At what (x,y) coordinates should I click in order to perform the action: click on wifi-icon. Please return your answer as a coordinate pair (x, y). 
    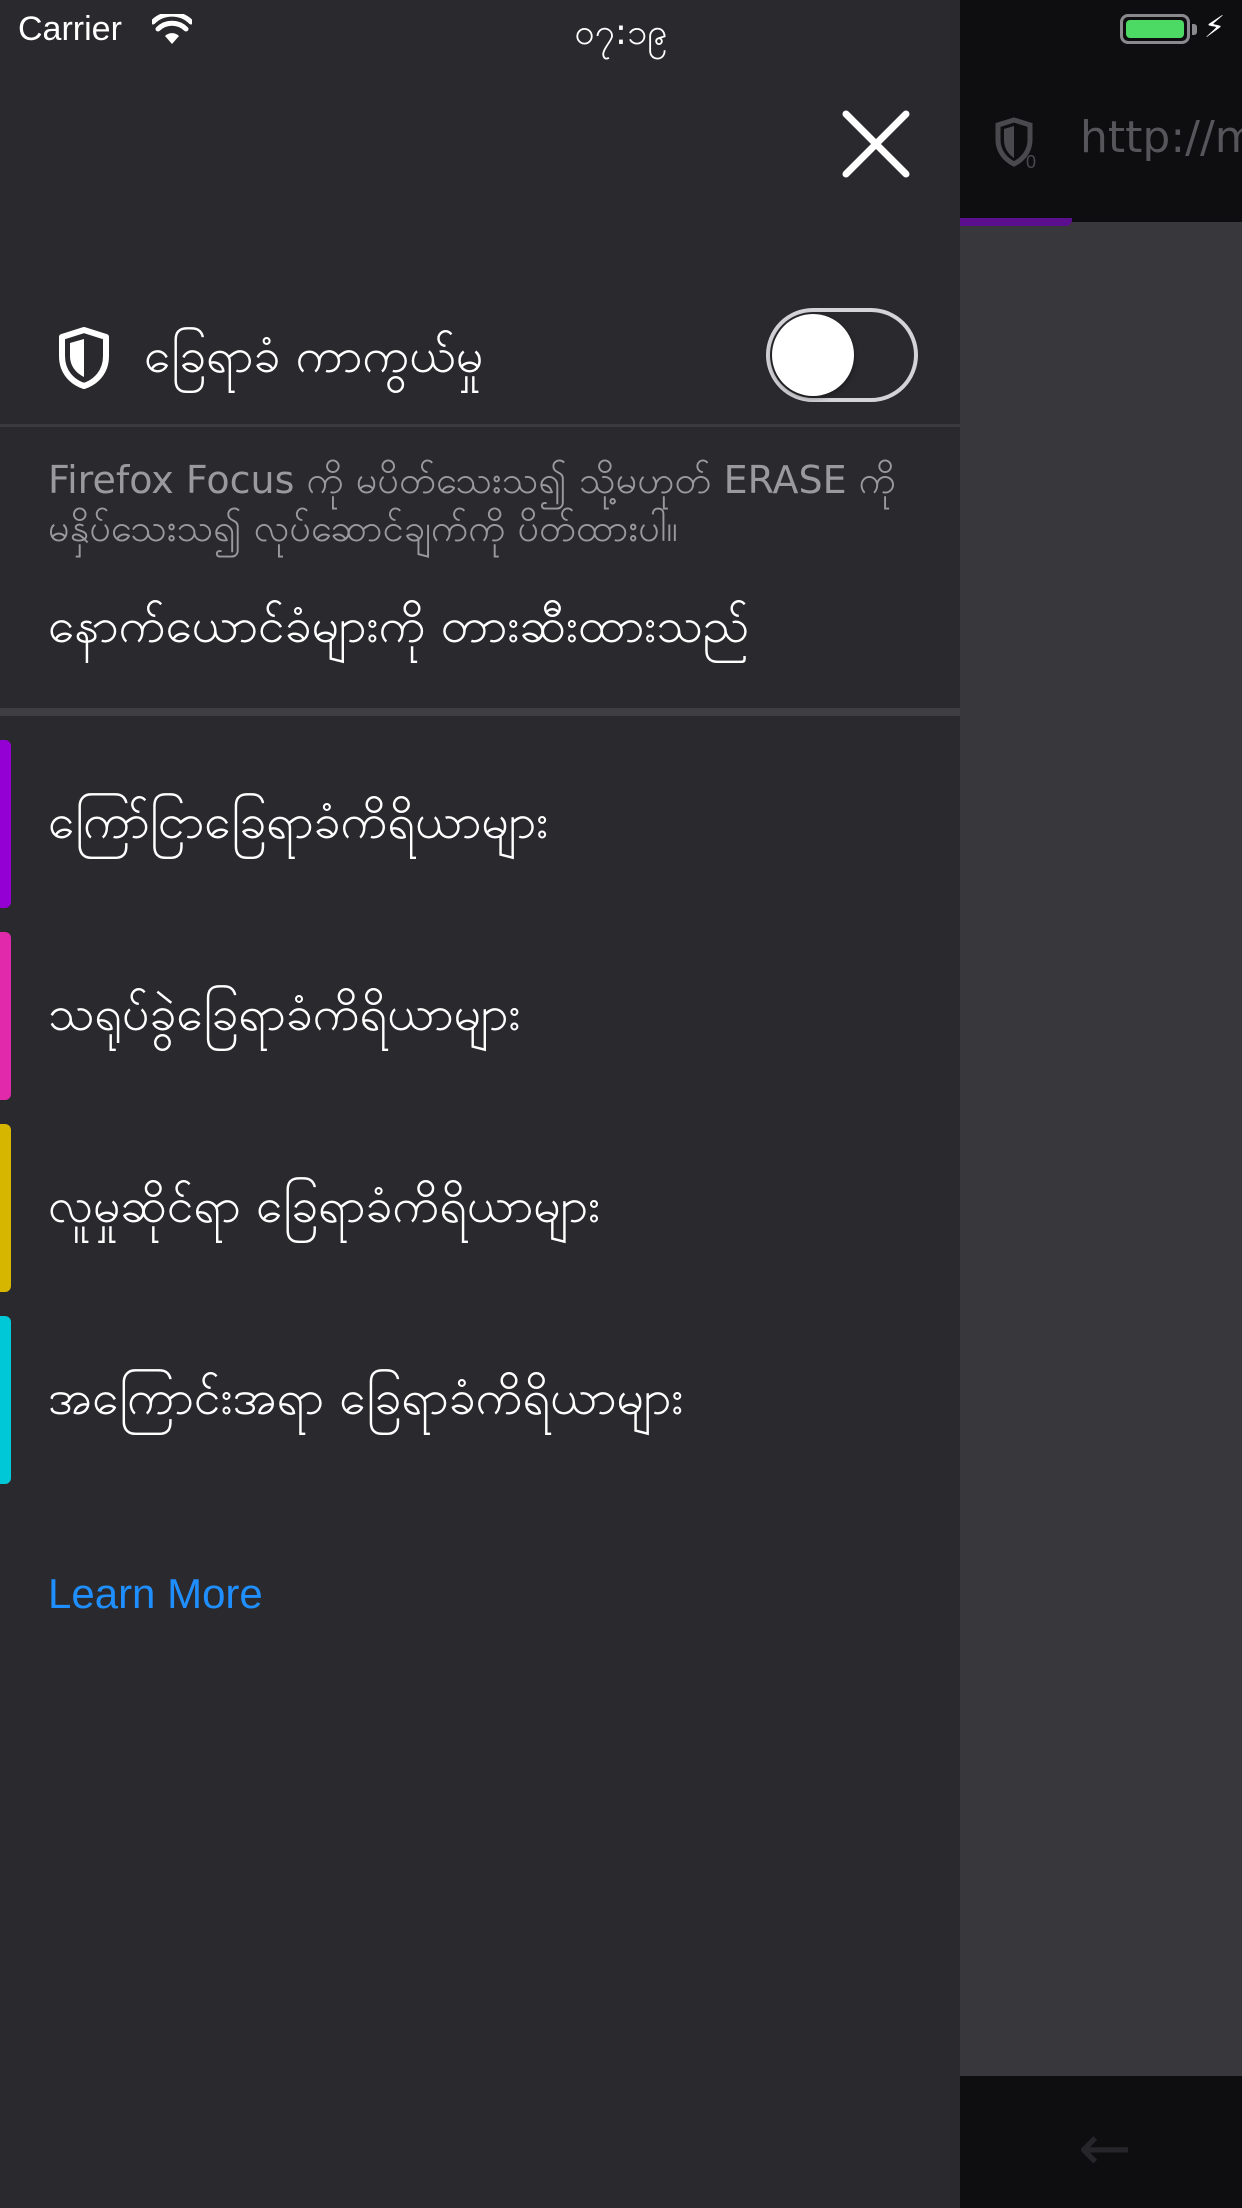
    Looking at the image, I should click on (172, 29).